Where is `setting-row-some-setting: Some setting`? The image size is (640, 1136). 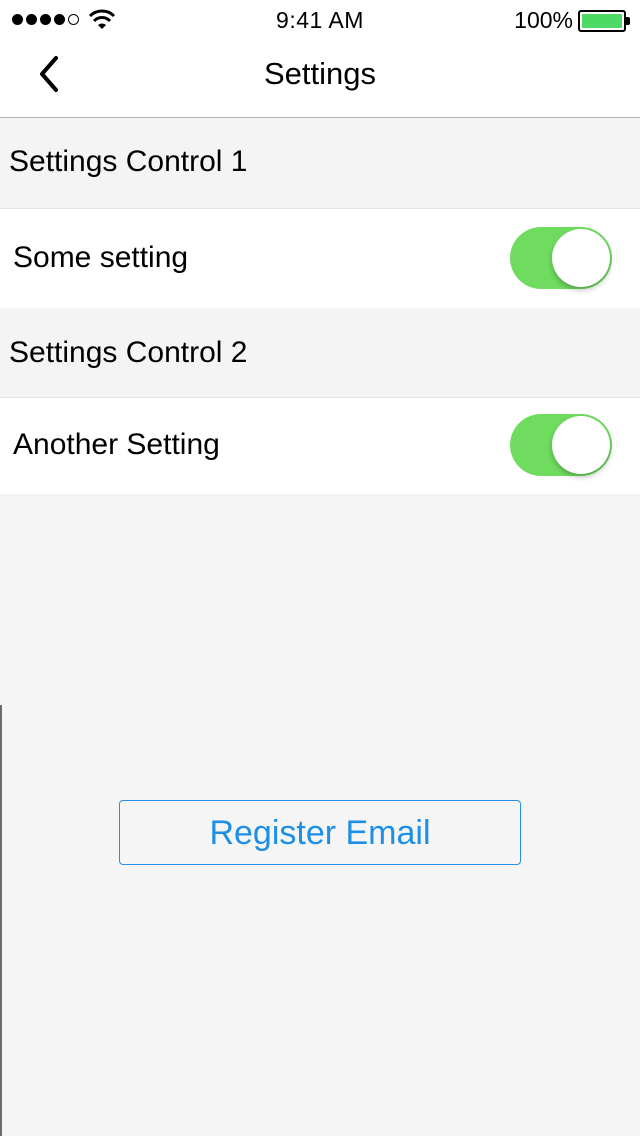
setting-row-some-setting: Some setting is located at coordinates (320, 258).